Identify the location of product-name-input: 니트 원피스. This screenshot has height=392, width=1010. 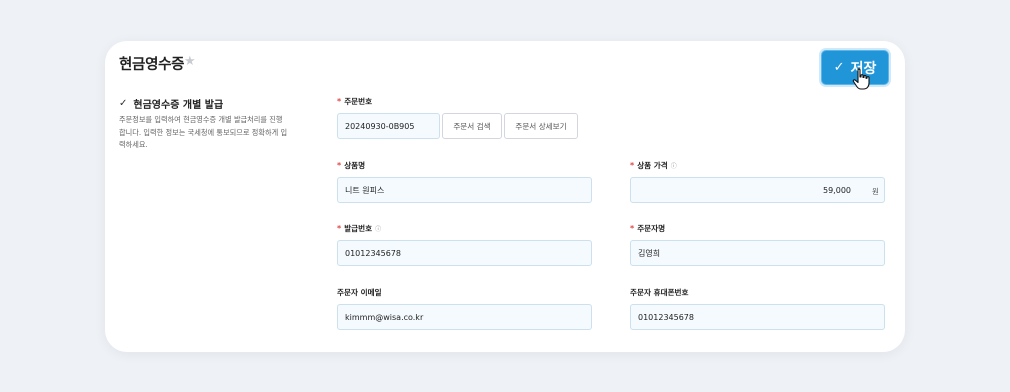
(464, 190).